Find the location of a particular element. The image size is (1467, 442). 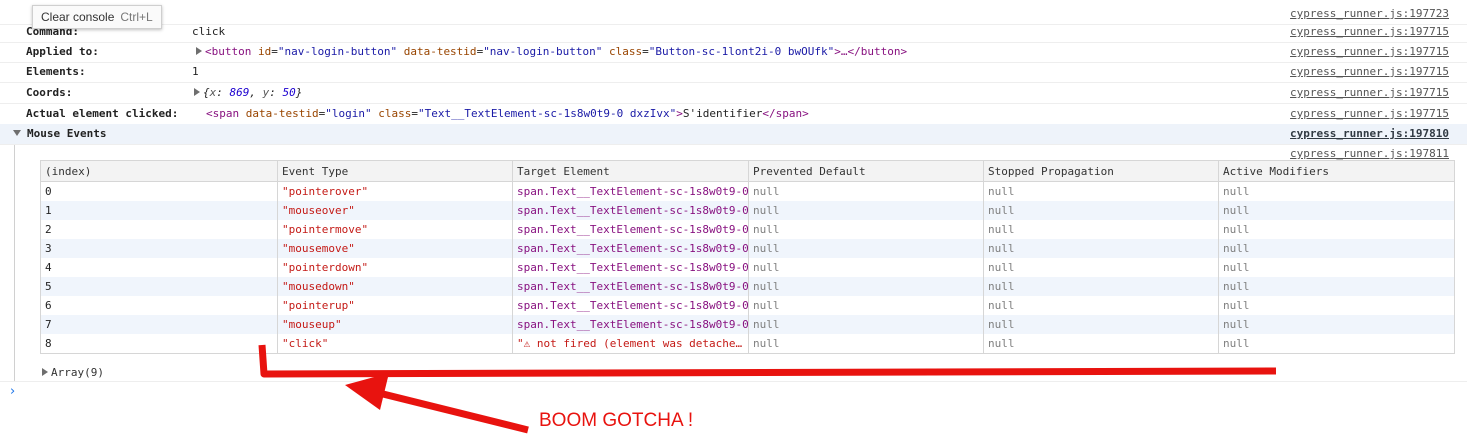

tooltip-label: Clear console is located at coordinates (78, 17).